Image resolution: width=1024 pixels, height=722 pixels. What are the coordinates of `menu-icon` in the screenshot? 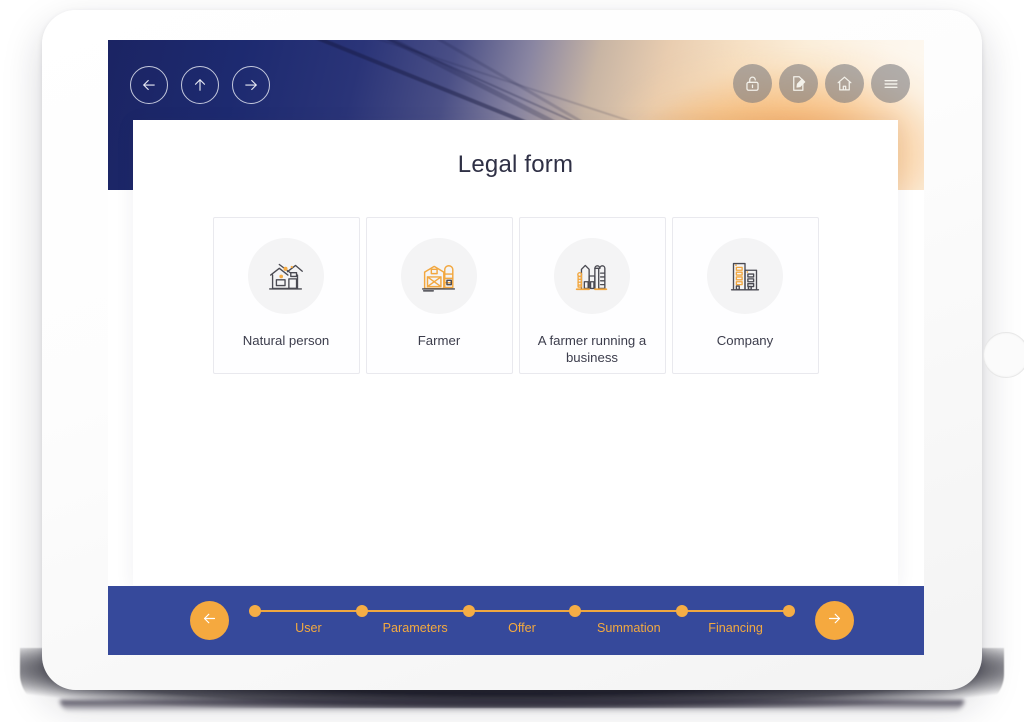 It's located at (891, 84).